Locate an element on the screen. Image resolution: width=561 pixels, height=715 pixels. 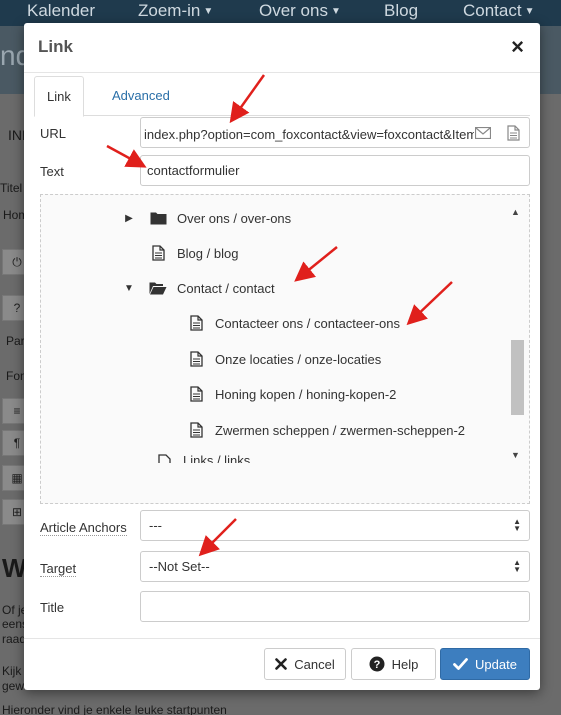
target-label: Target is located at coordinates (58, 569).